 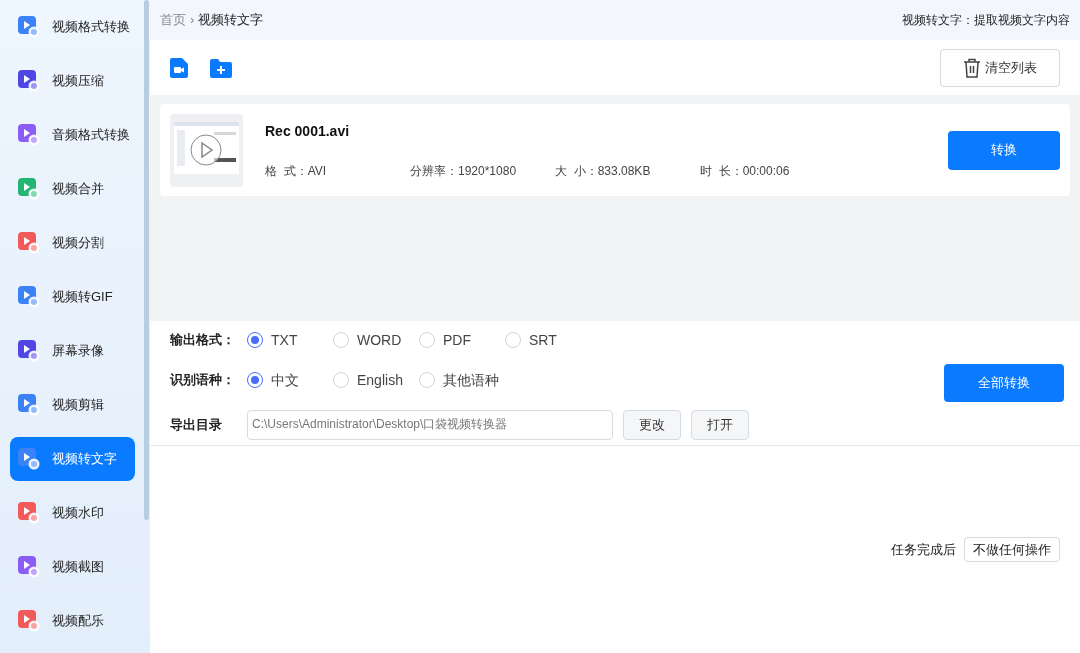 I want to click on breadcrumb-link: 首页, so click(x=173, y=20).